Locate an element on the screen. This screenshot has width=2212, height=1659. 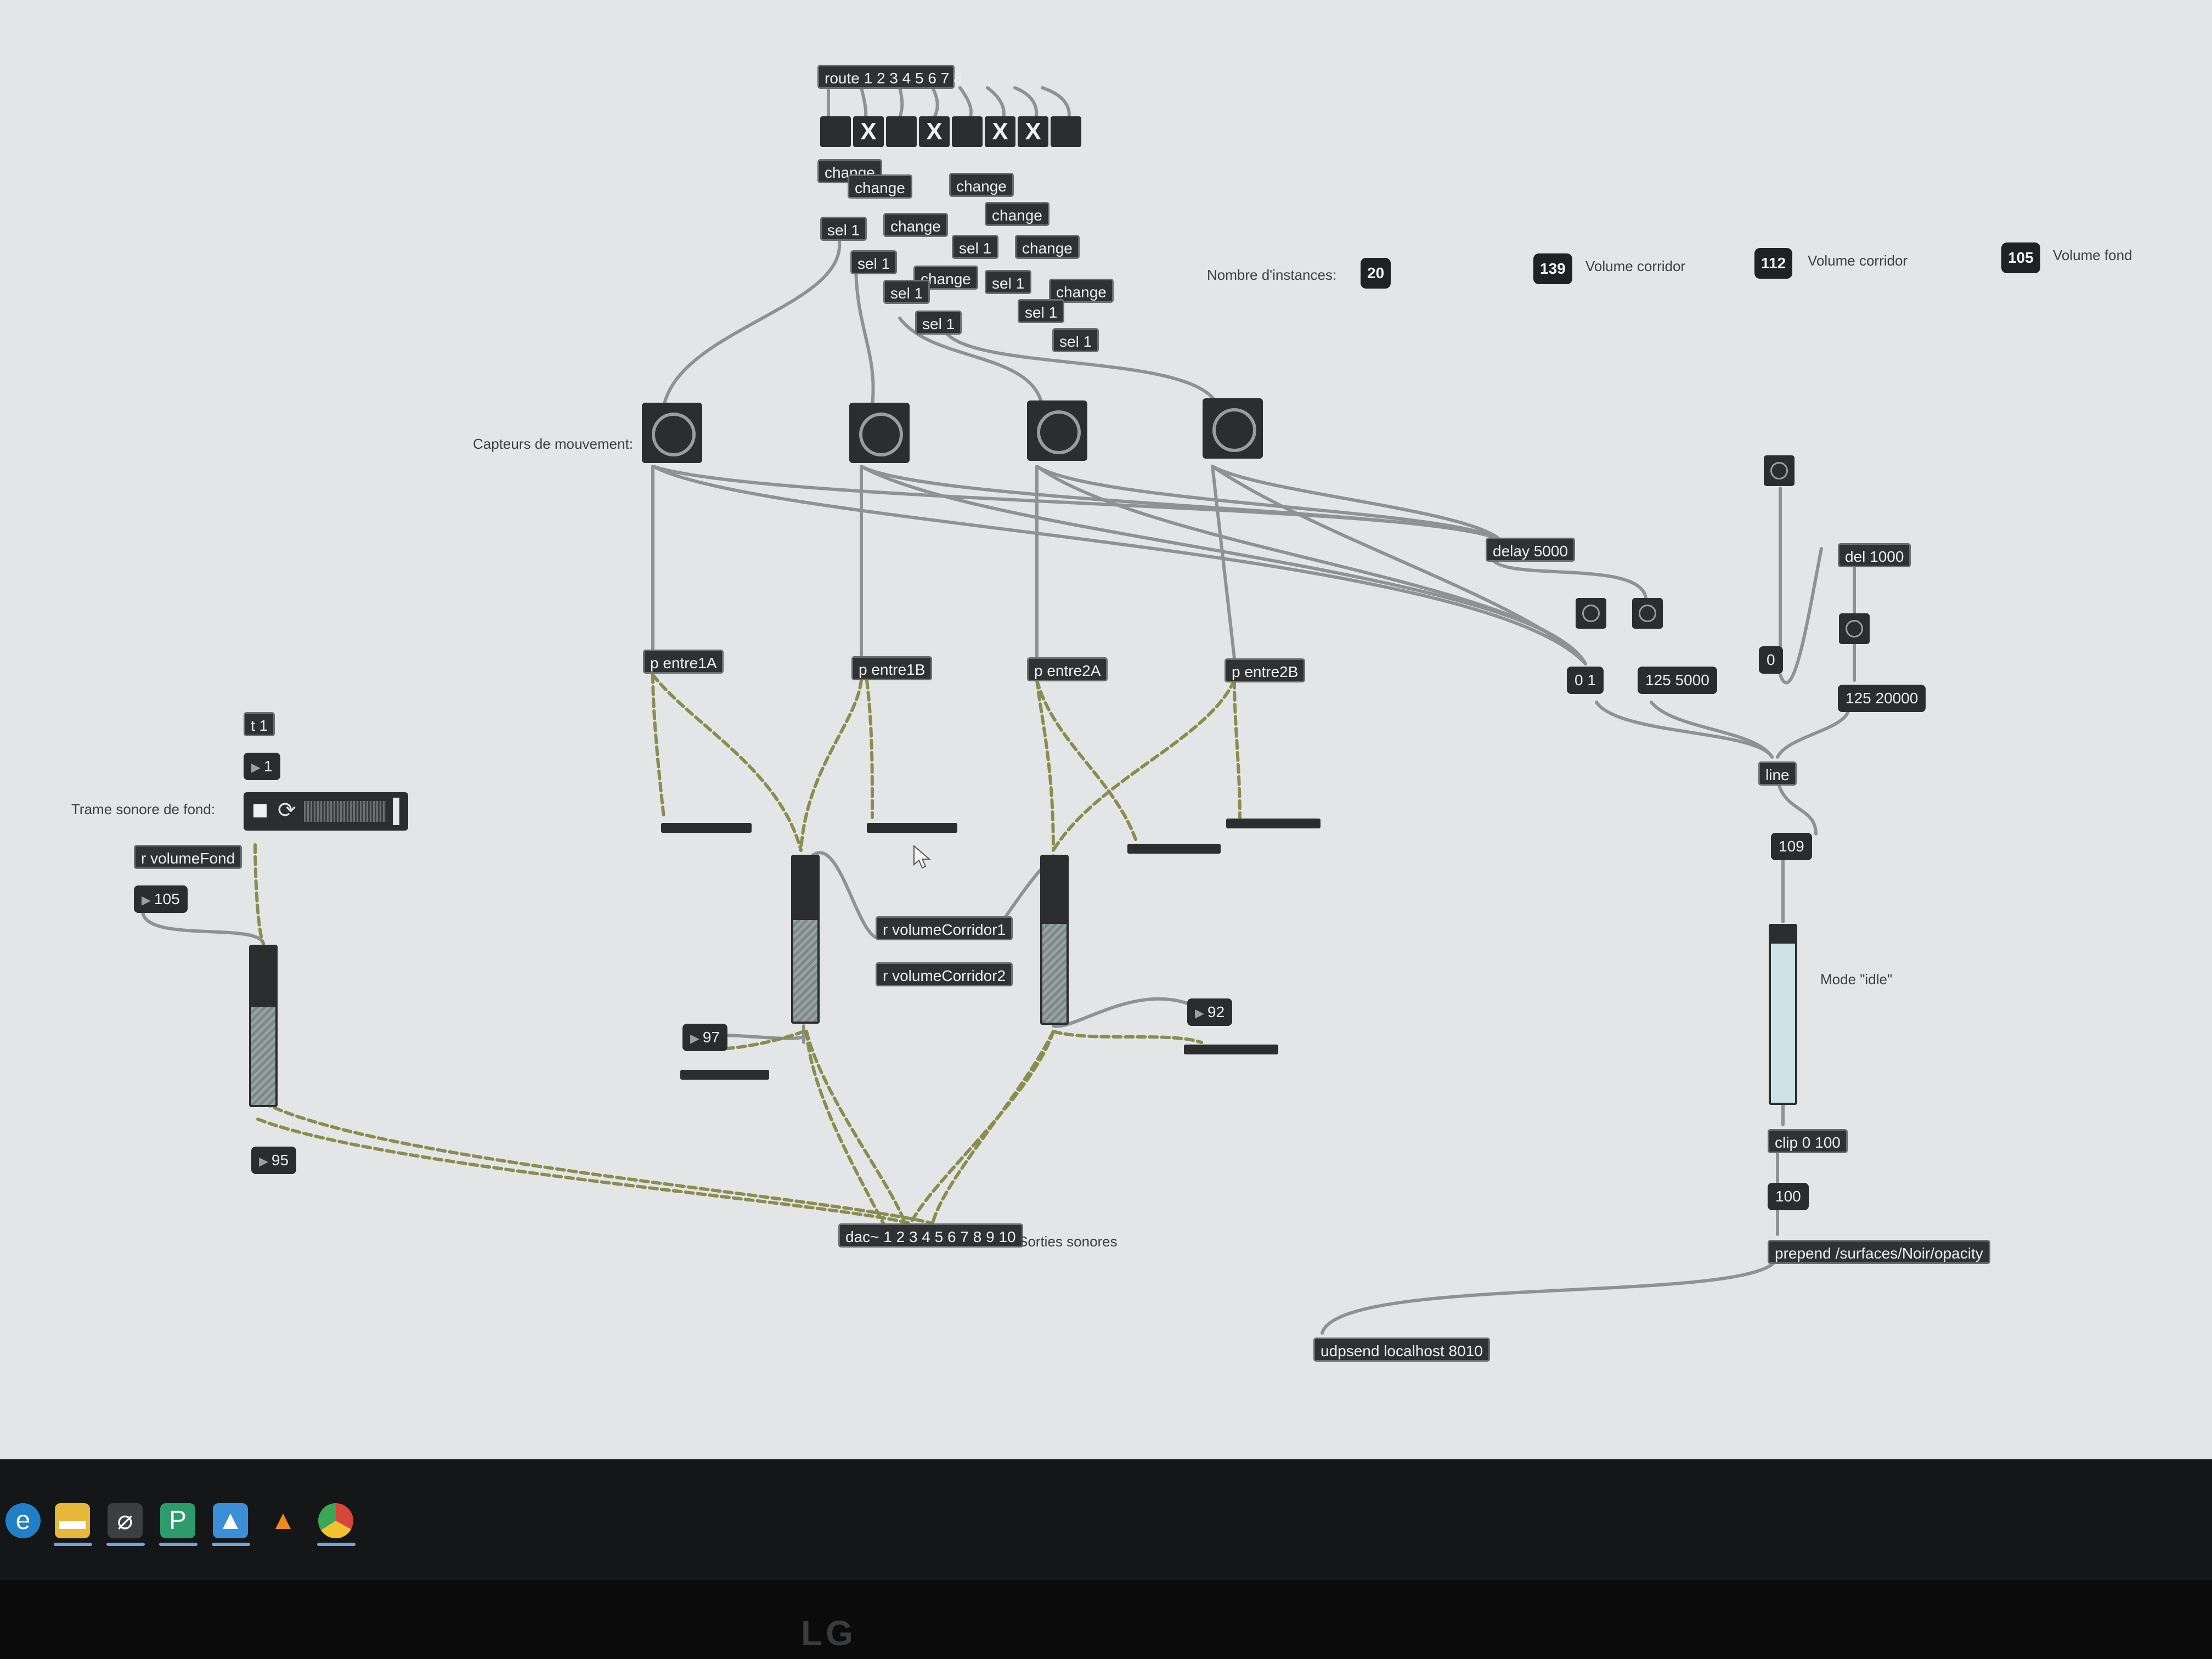
change-object-7: change is located at coordinates (1047, 247).